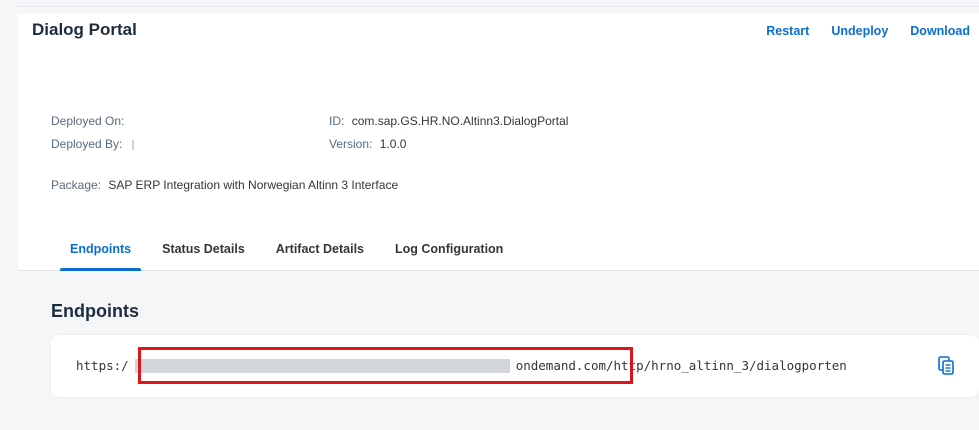 The height and width of the screenshot is (430, 979). What do you see at coordinates (320, 249) in the screenshot?
I see `tab-artifact-details: Artifact Details` at bounding box center [320, 249].